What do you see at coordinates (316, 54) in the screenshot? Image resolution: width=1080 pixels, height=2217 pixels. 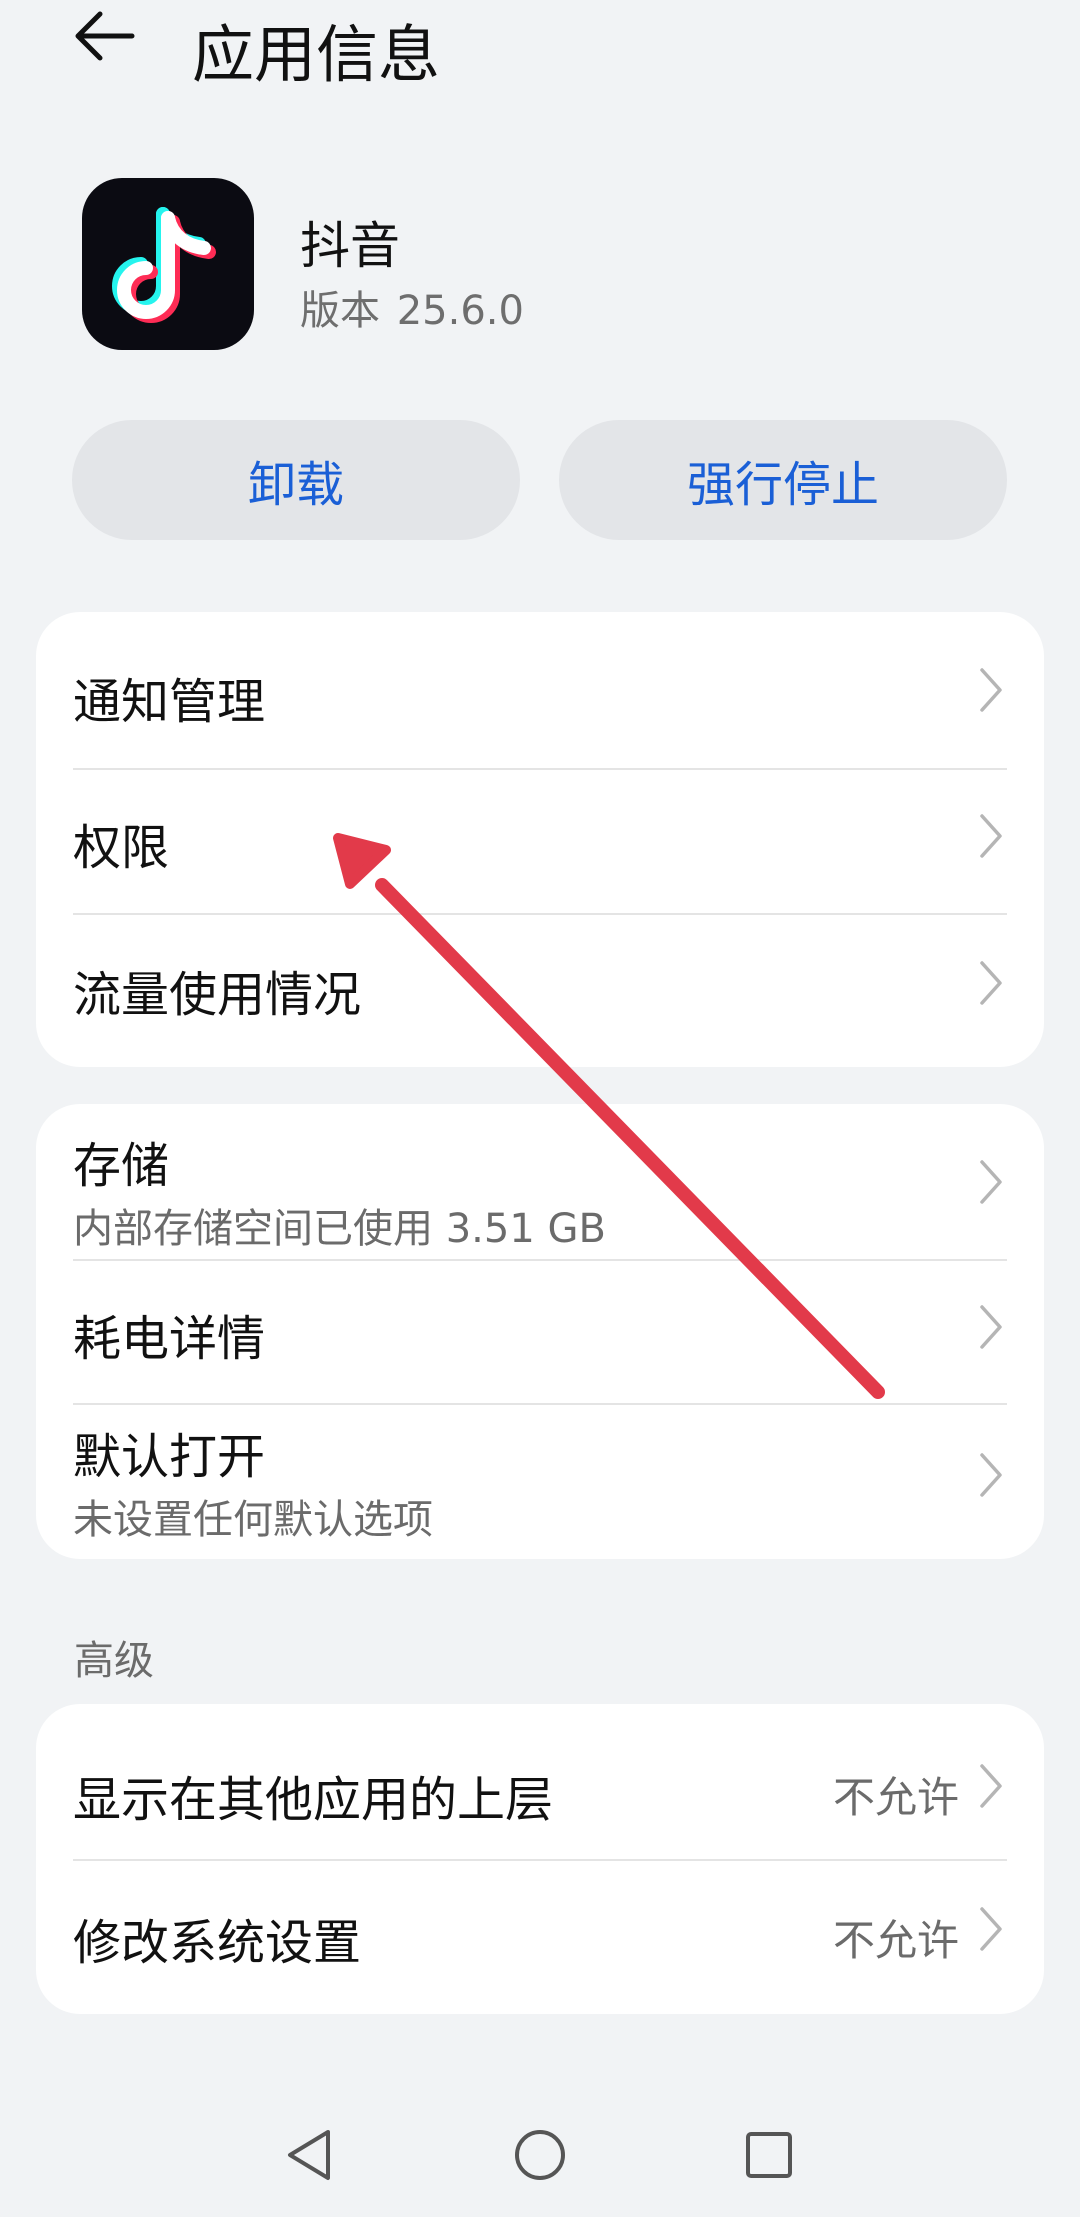 I see `page-title: 应用信息` at bounding box center [316, 54].